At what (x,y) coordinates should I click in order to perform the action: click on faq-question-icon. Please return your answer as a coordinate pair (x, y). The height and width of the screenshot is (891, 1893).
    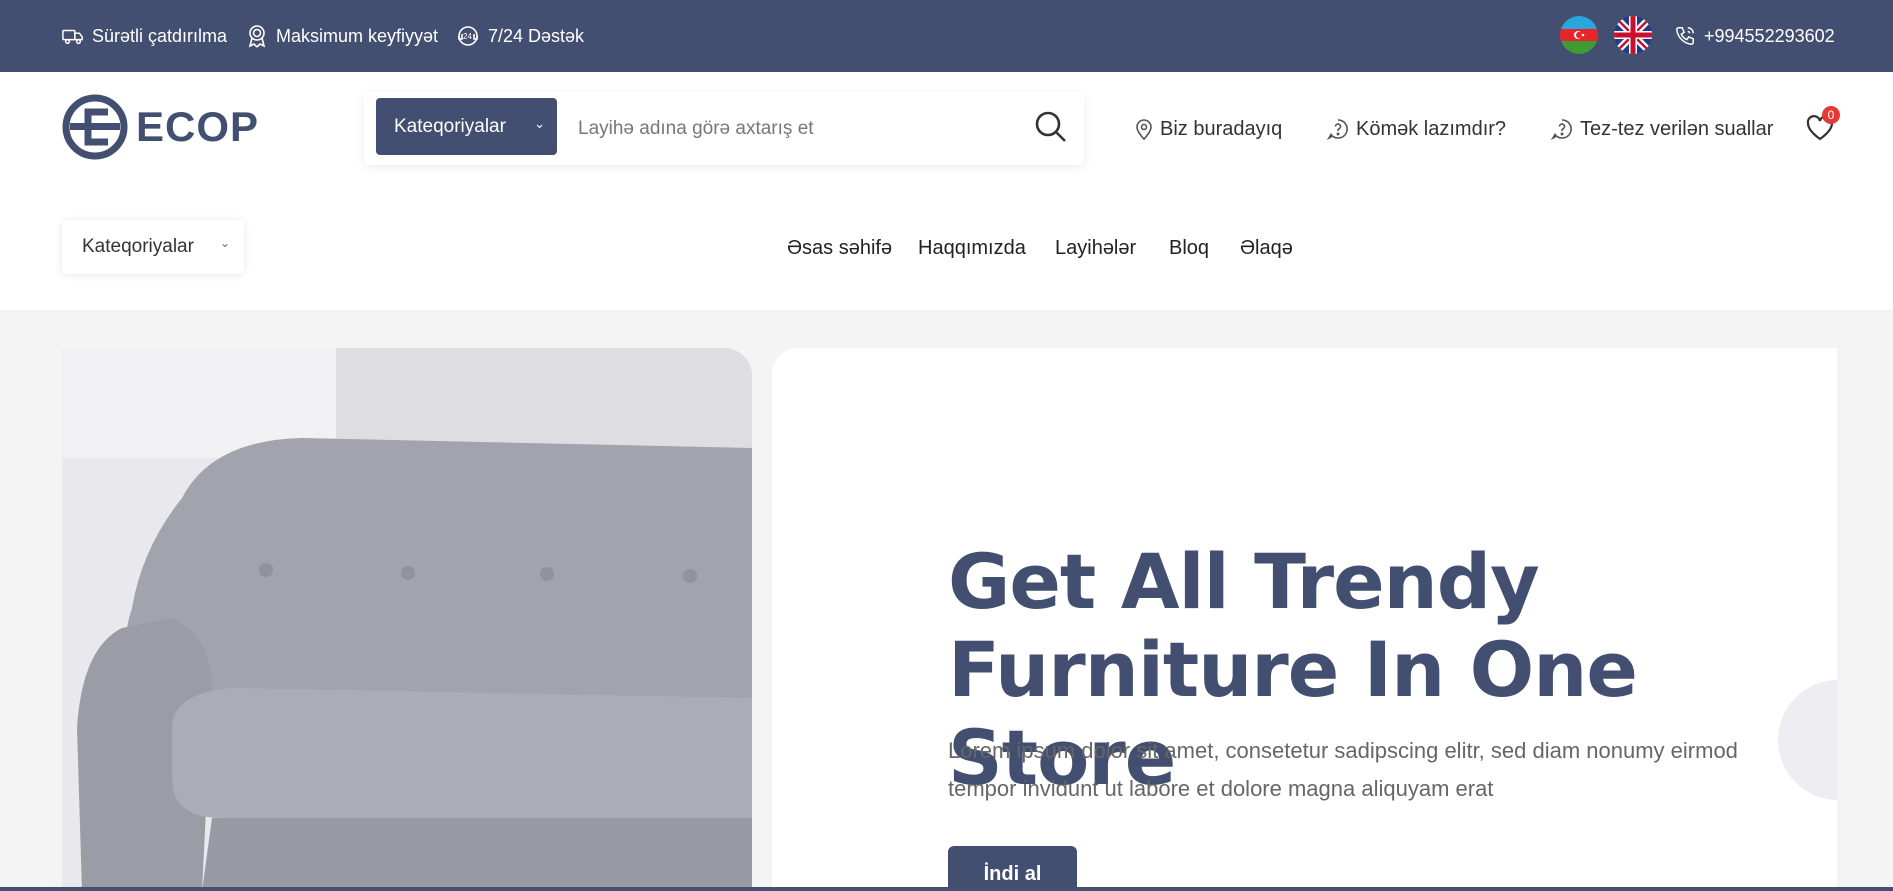
    Looking at the image, I should click on (1561, 130).